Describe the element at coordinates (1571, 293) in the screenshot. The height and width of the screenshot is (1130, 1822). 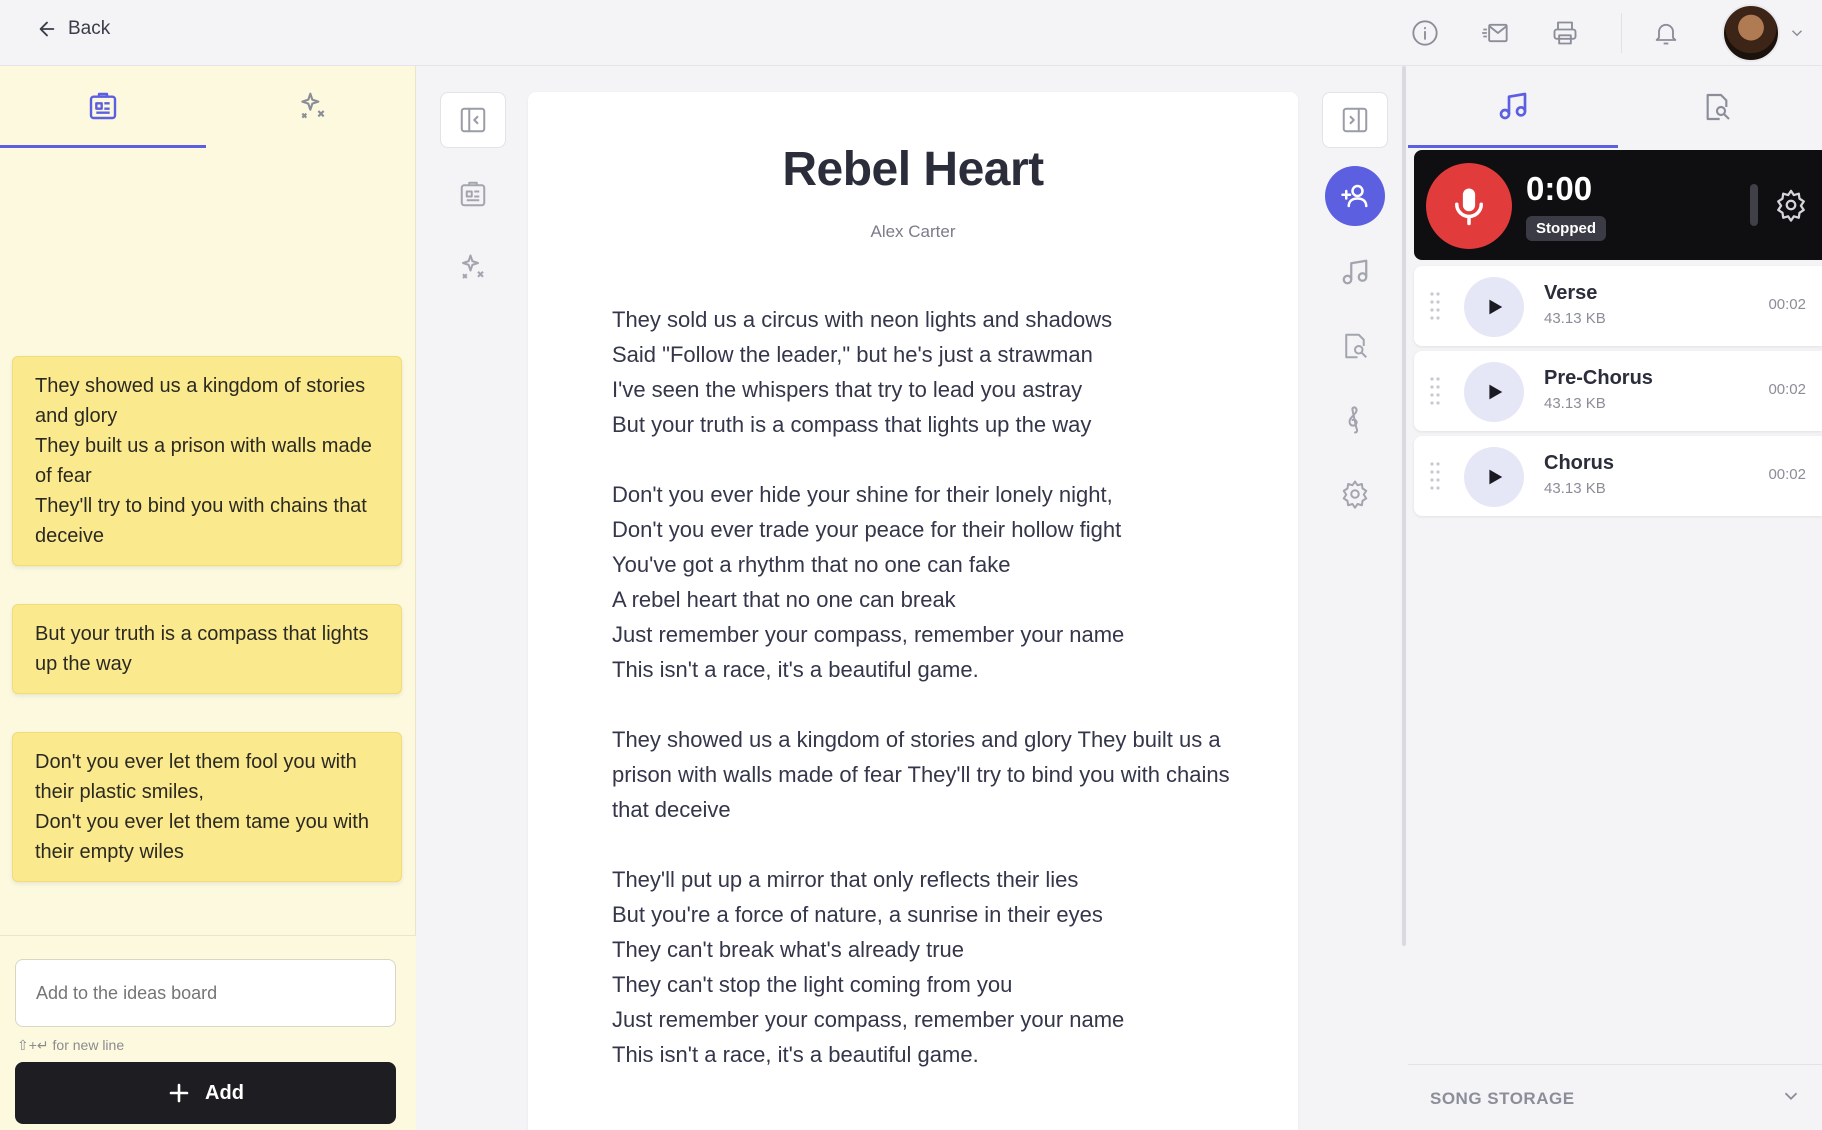
I see `recording-name: Verse` at that location.